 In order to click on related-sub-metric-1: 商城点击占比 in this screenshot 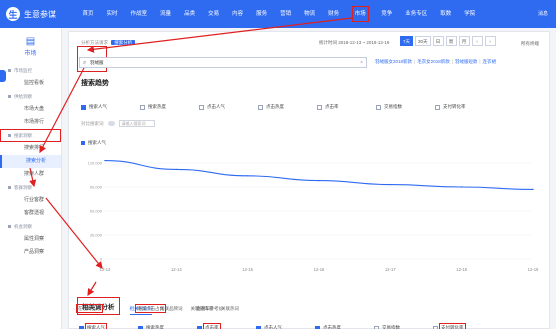, I will do `click(165, 308)`.